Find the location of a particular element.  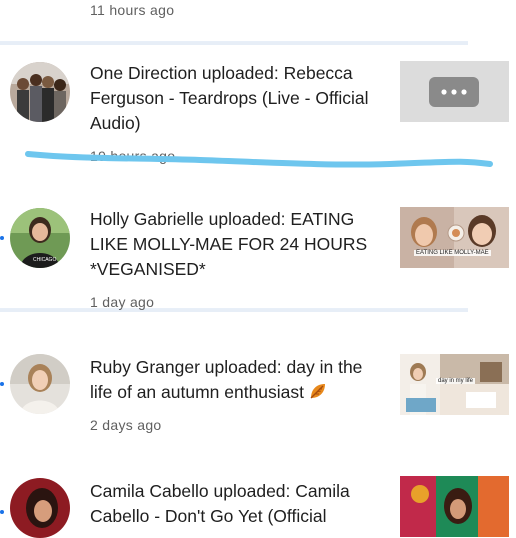

thumbnail-caption: EATING LIKE MOLLY-MAE is located at coordinates (452, 253).